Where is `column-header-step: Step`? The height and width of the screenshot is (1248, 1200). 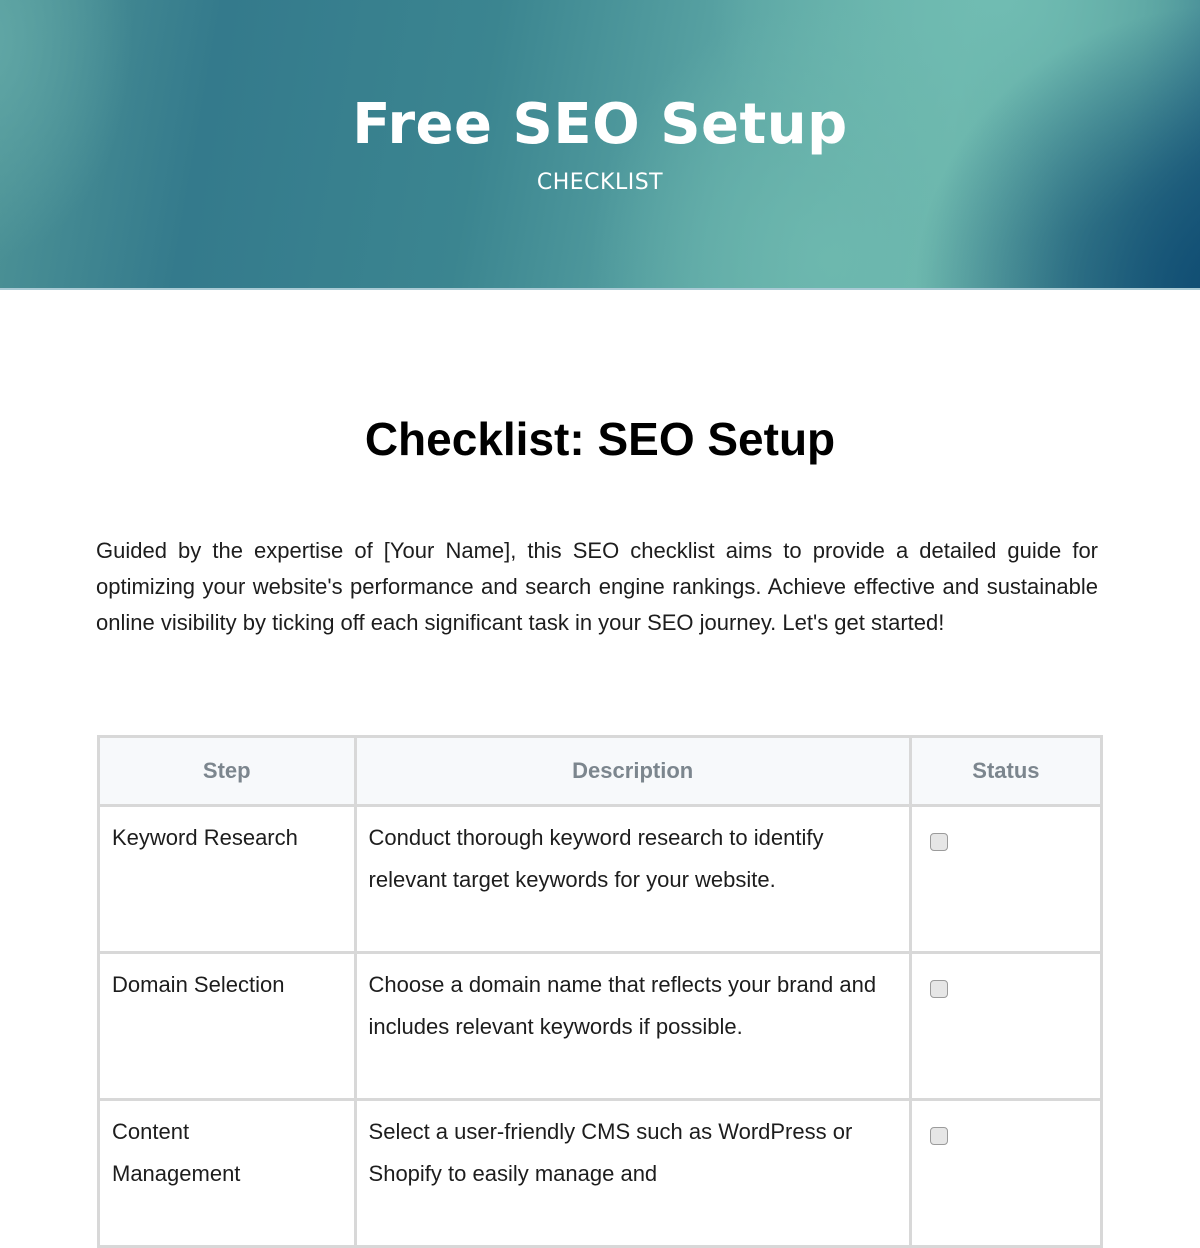
column-header-step: Step is located at coordinates (227, 771).